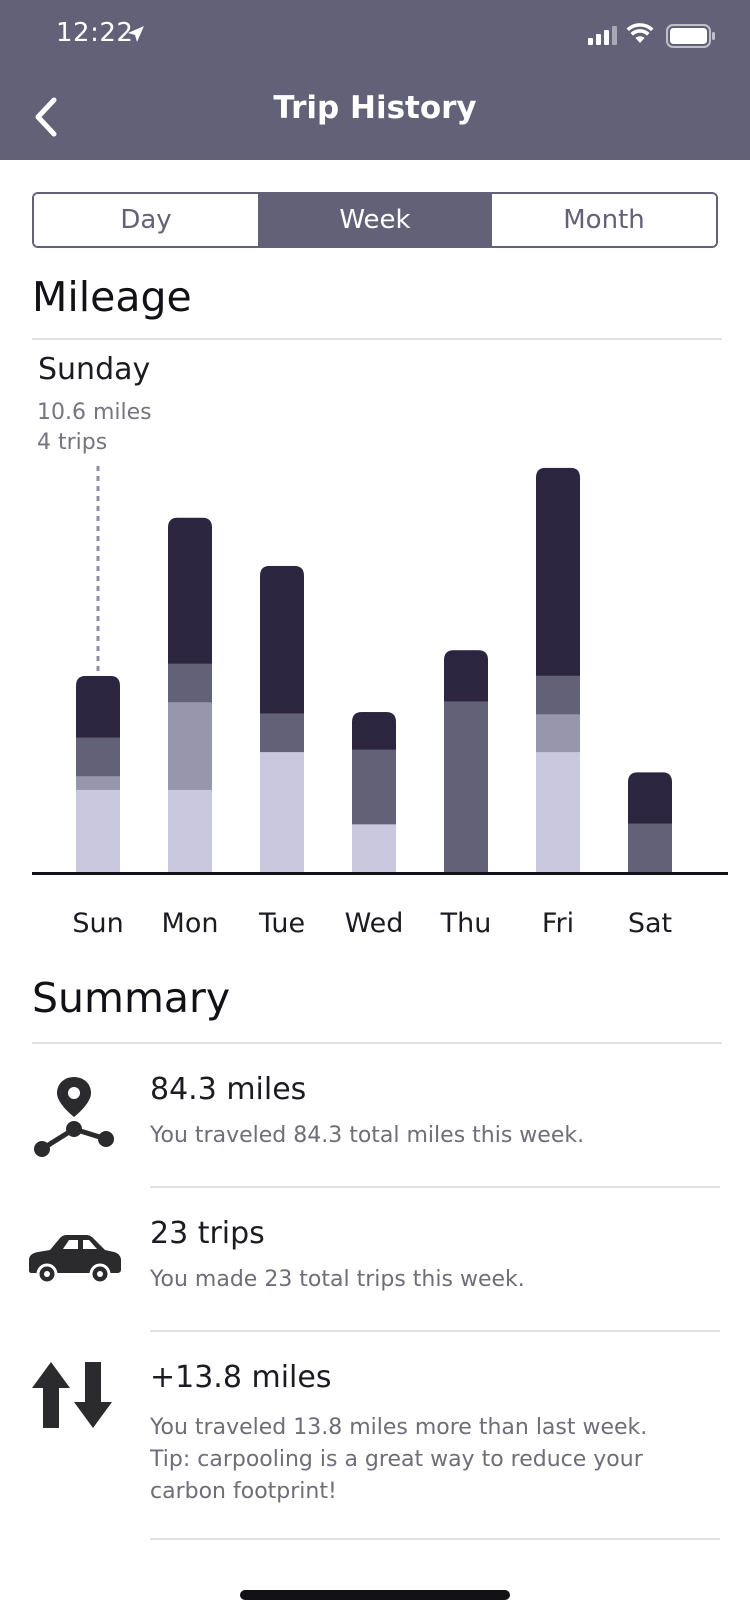 The width and height of the screenshot is (750, 1624). What do you see at coordinates (603, 220) in the screenshot?
I see `segment-month: Month` at bounding box center [603, 220].